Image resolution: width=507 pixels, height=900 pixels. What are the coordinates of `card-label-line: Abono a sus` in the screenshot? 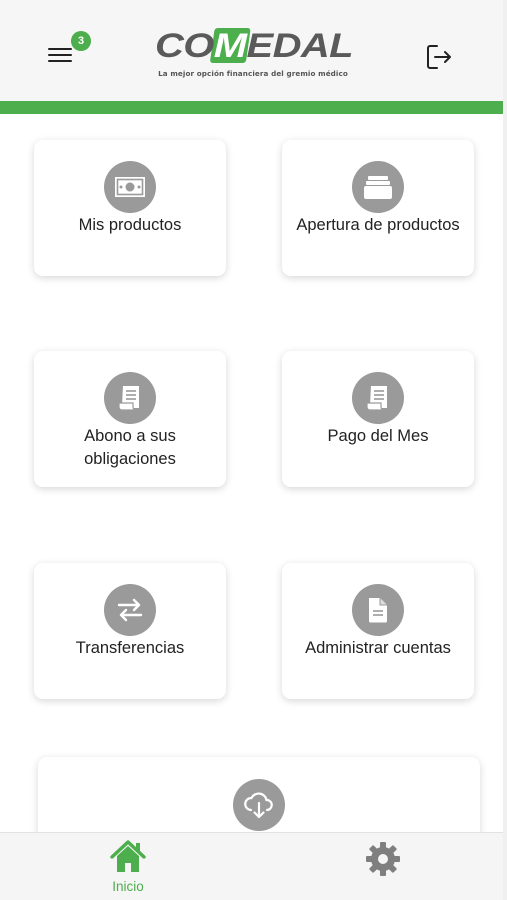 It's located at (130, 436).